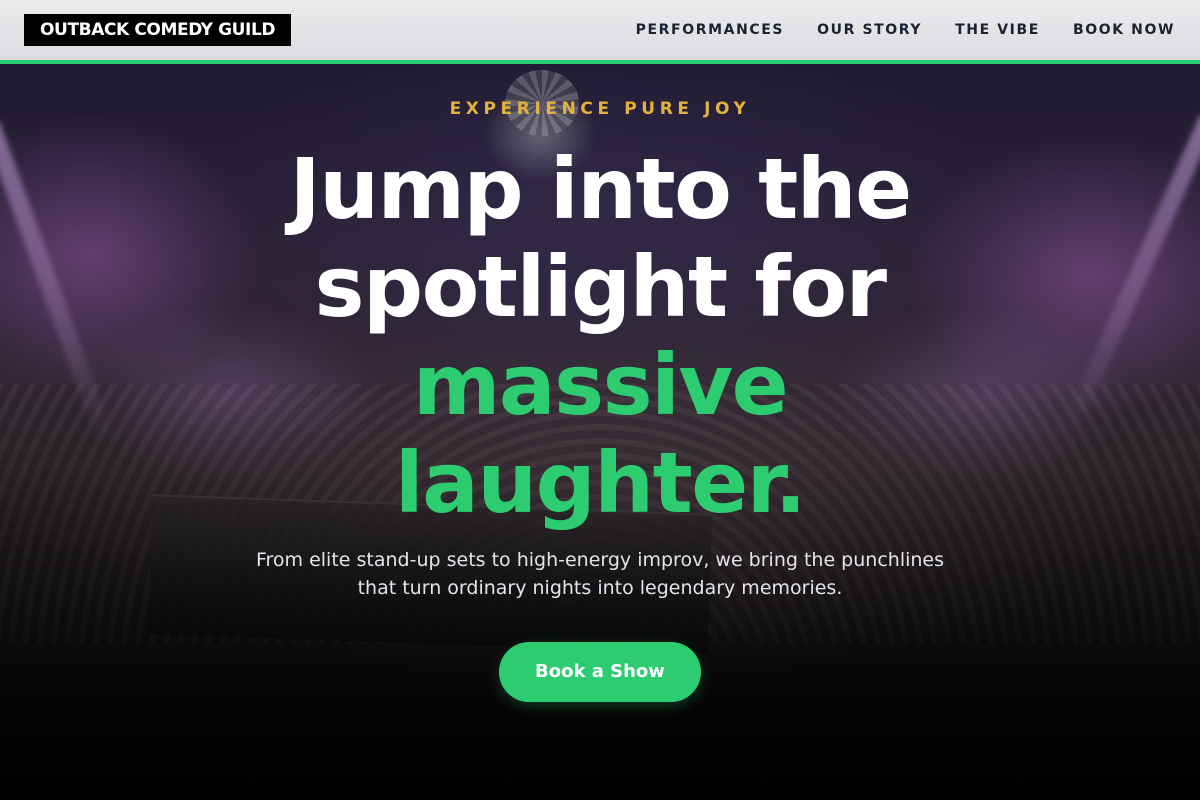  I want to click on nav-item-the-vibe: THE VIBE, so click(997, 30).